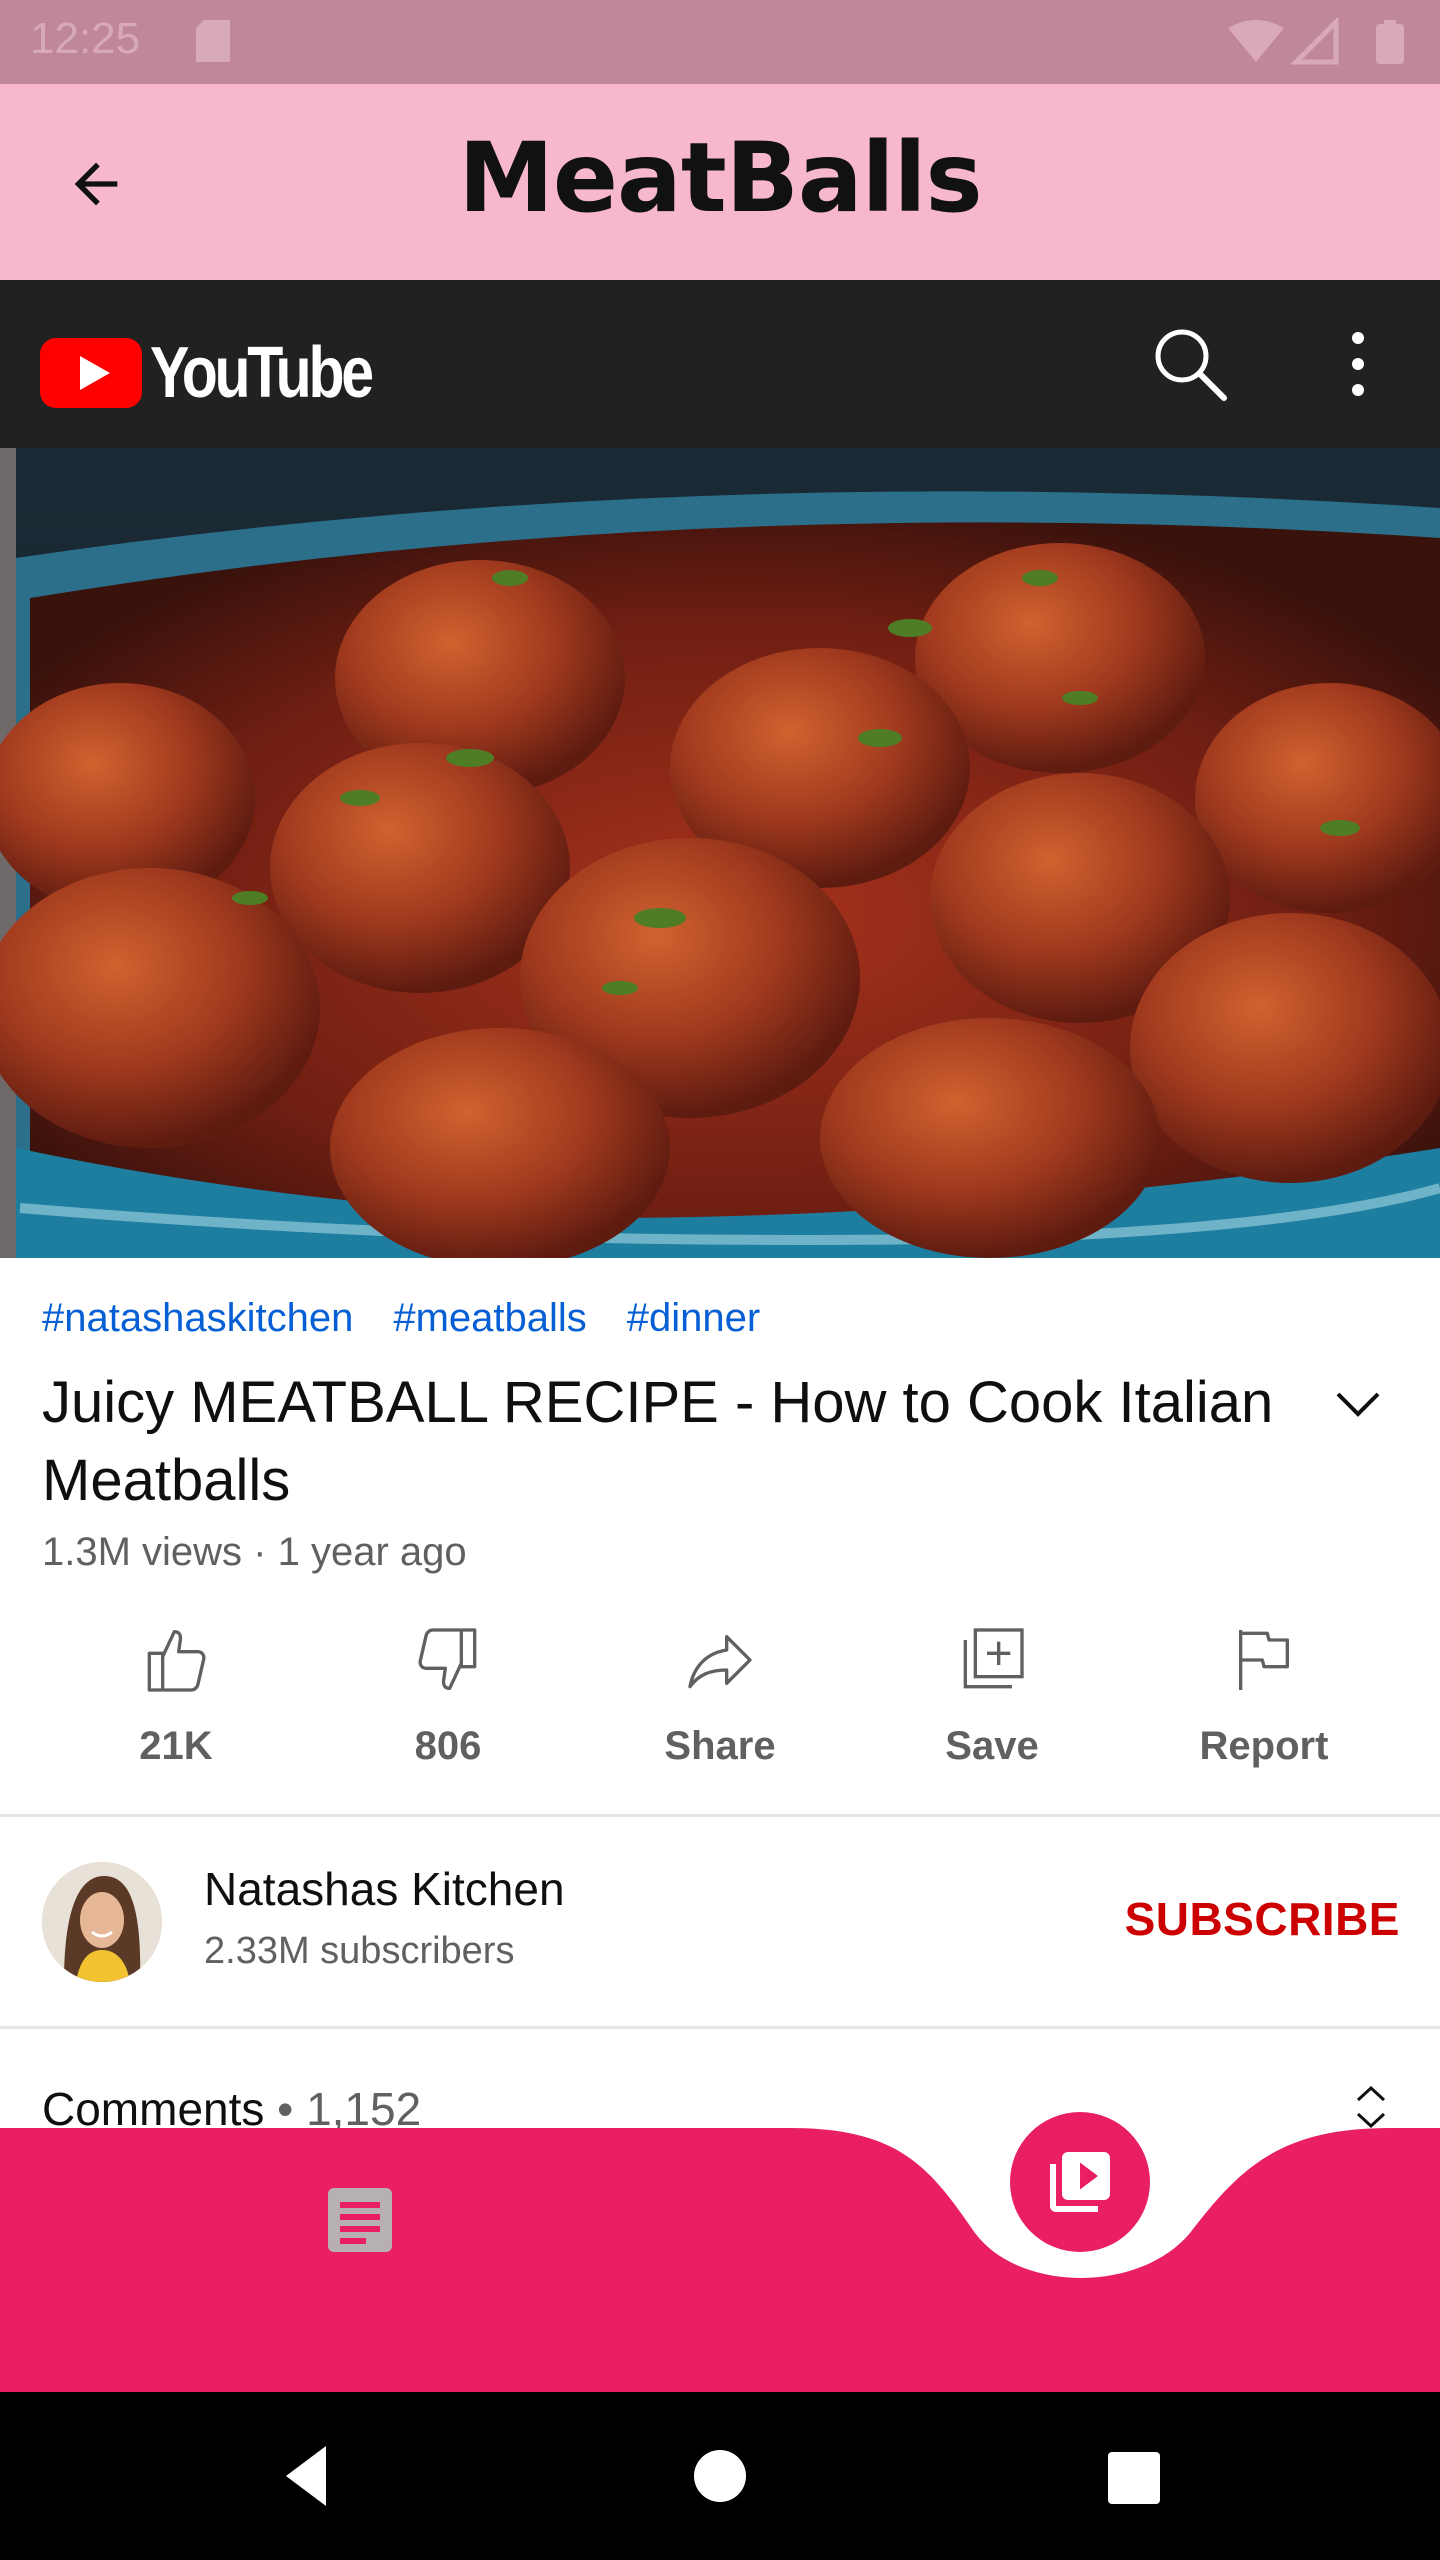 This screenshot has width=1440, height=2560. What do you see at coordinates (359, 1951) in the screenshot?
I see `subscriber-count: 2.33M subscribers` at bounding box center [359, 1951].